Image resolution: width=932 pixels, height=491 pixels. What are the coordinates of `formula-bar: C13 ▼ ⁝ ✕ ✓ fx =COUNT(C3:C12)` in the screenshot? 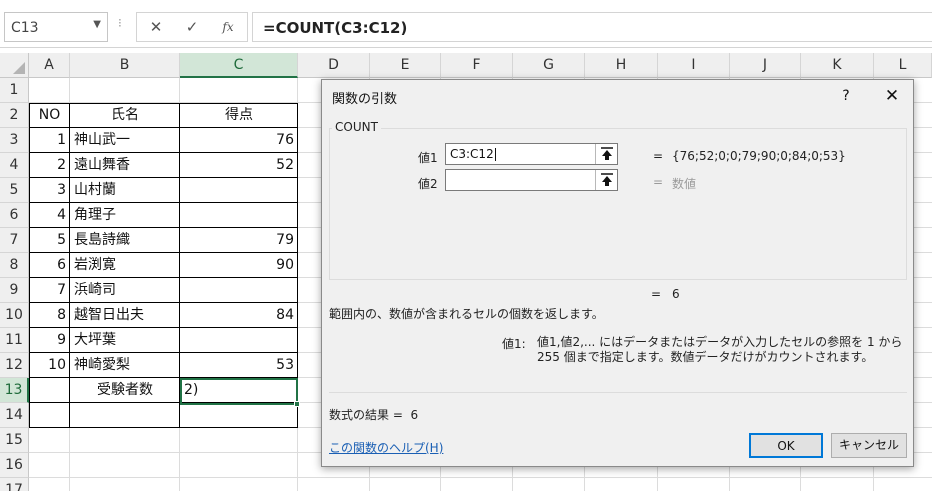 It's located at (466, 24).